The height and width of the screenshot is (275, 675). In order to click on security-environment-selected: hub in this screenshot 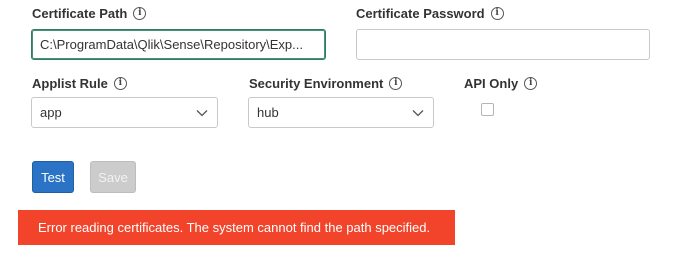, I will do `click(268, 112)`.